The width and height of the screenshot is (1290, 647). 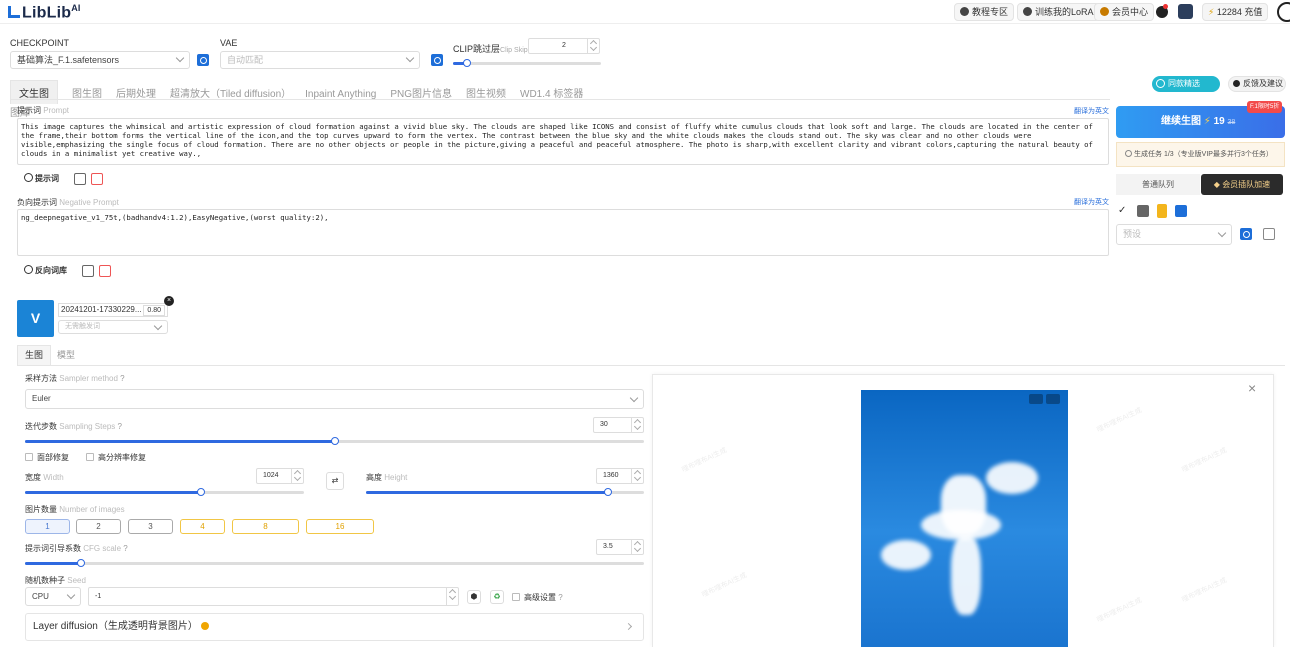 What do you see at coordinates (1186, 84) in the screenshot?
I see `same-style-button: 同款精选` at bounding box center [1186, 84].